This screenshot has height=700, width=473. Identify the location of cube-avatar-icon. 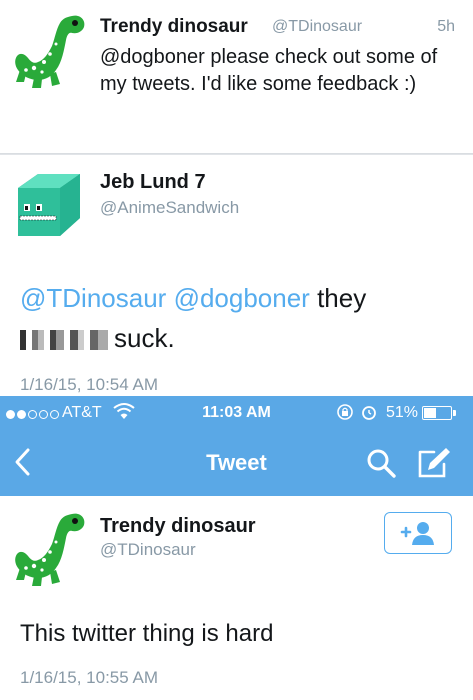
(49, 205).